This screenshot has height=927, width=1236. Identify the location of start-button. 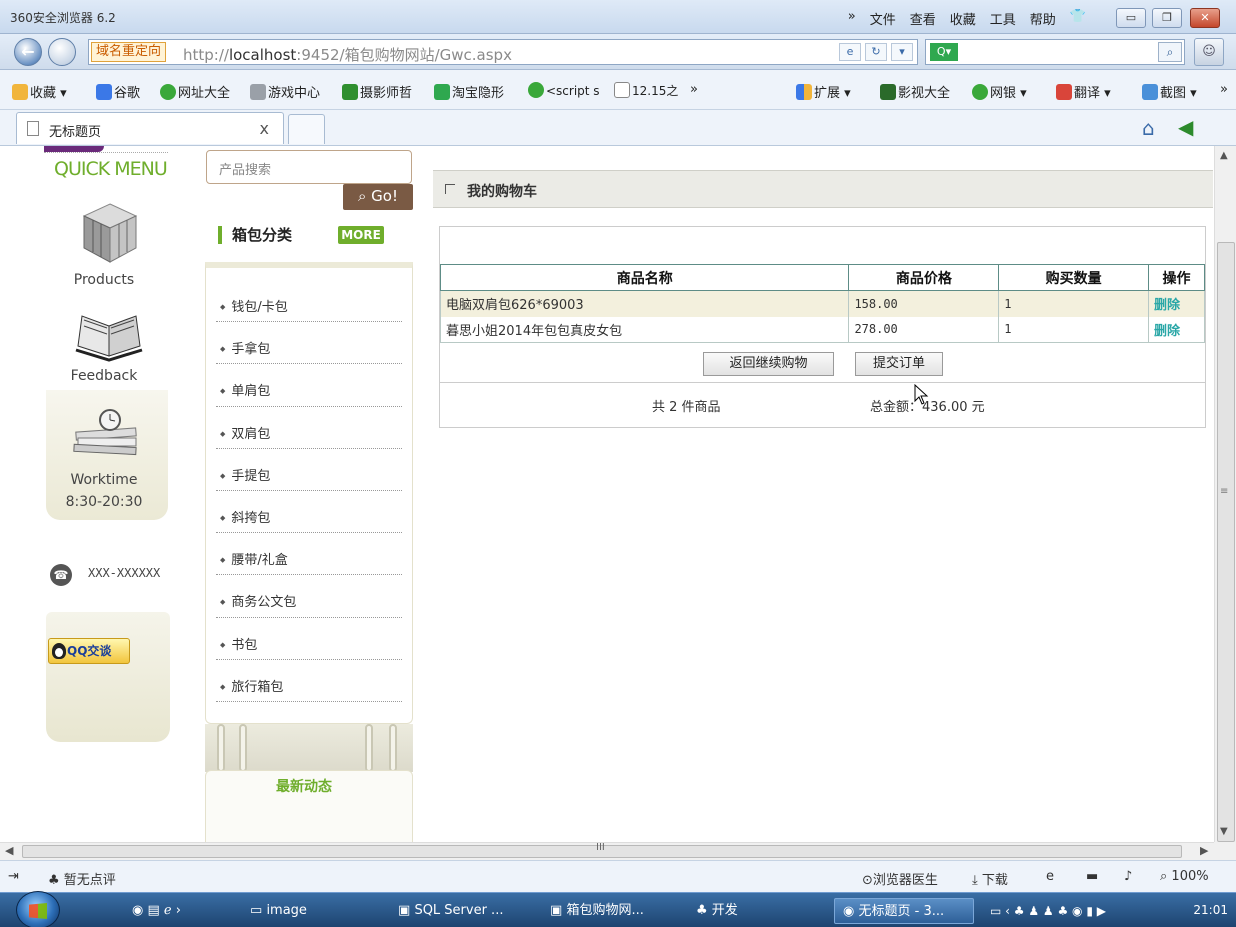
(38, 909).